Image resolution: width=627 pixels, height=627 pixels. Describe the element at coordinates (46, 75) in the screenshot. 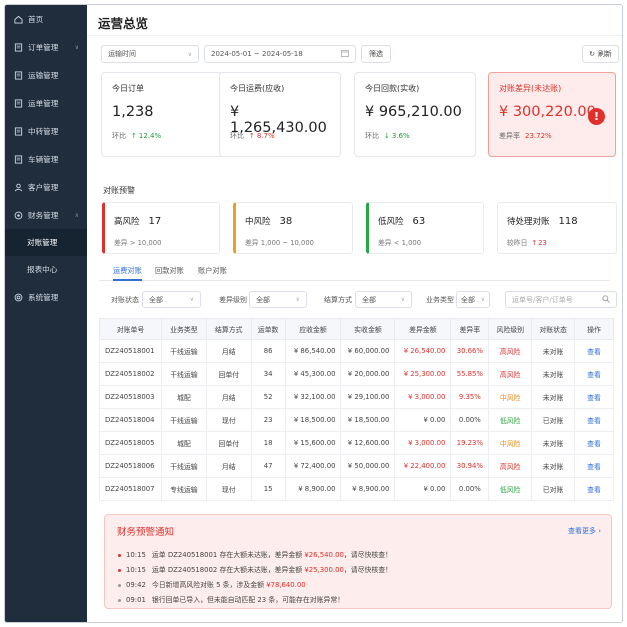

I see `sidebar-item: 运输管理` at that location.